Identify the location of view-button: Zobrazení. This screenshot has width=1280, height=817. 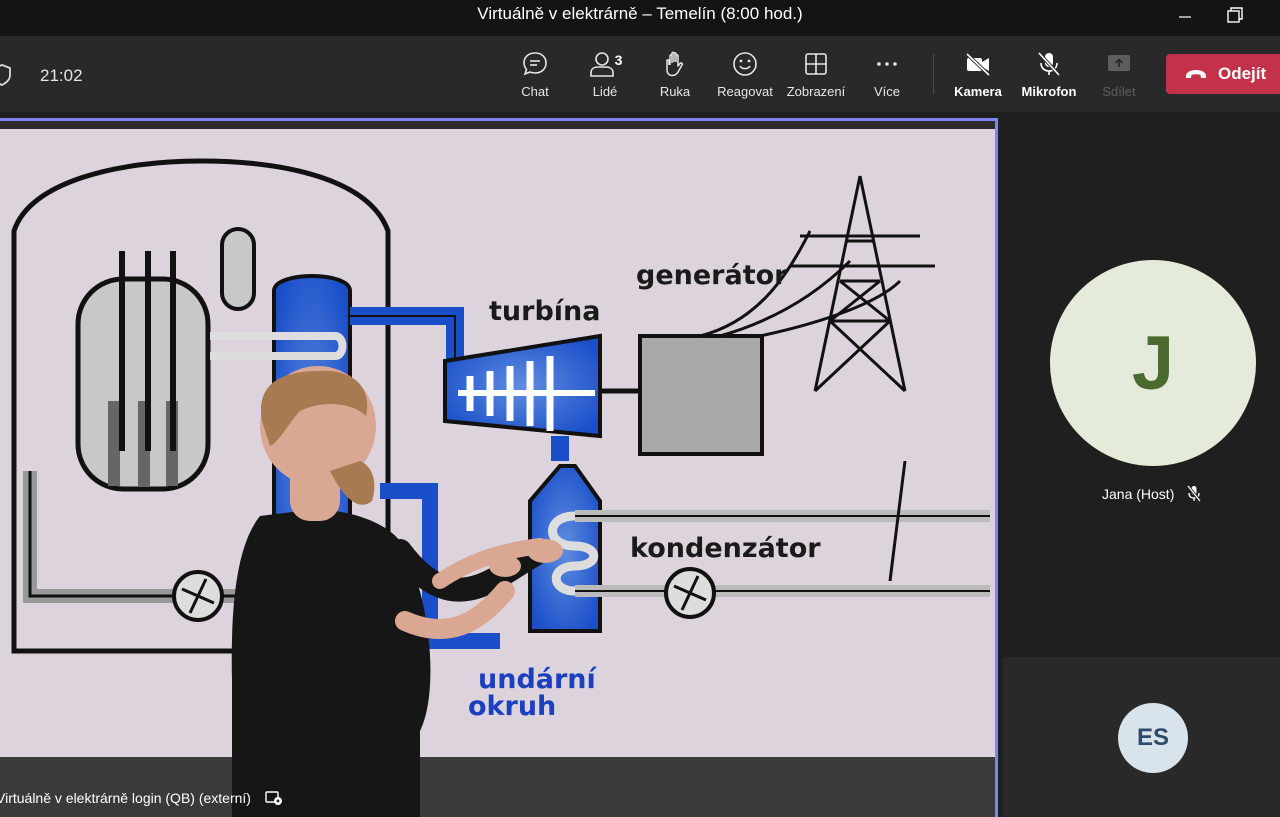
(816, 78).